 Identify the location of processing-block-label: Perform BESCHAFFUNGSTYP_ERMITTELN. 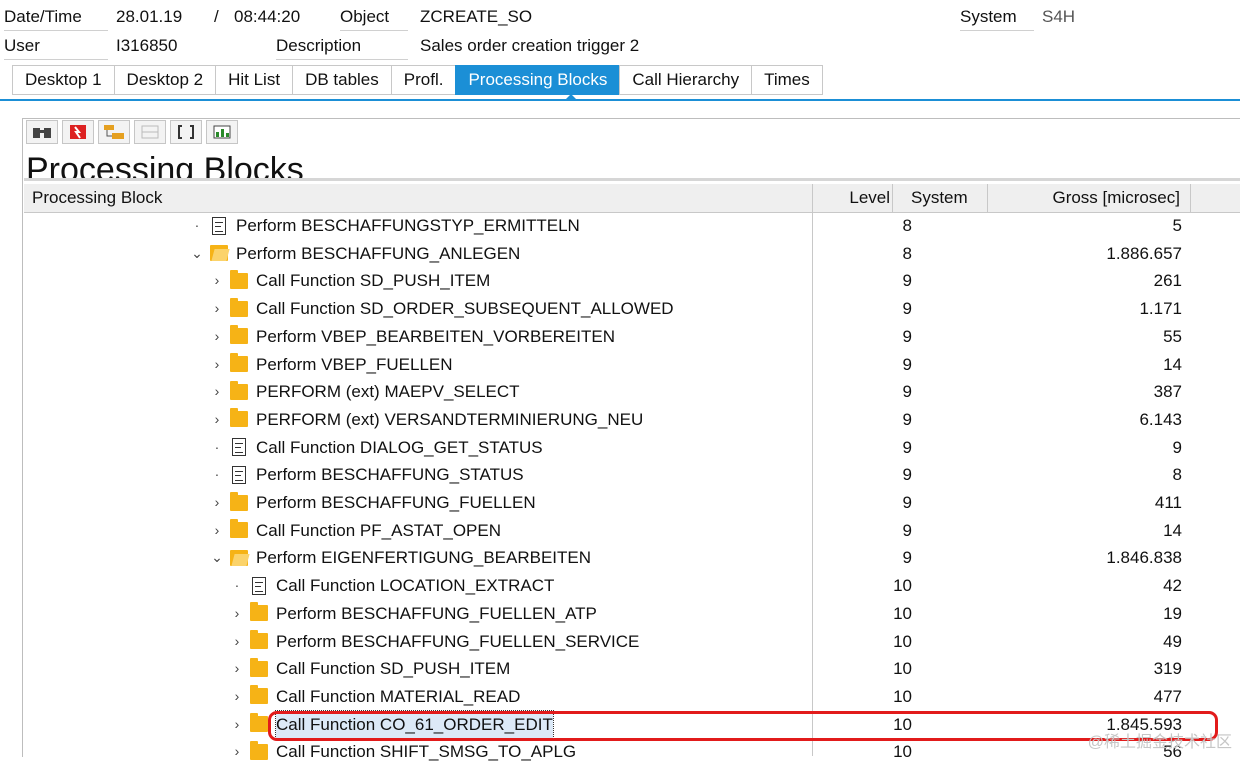
(408, 225).